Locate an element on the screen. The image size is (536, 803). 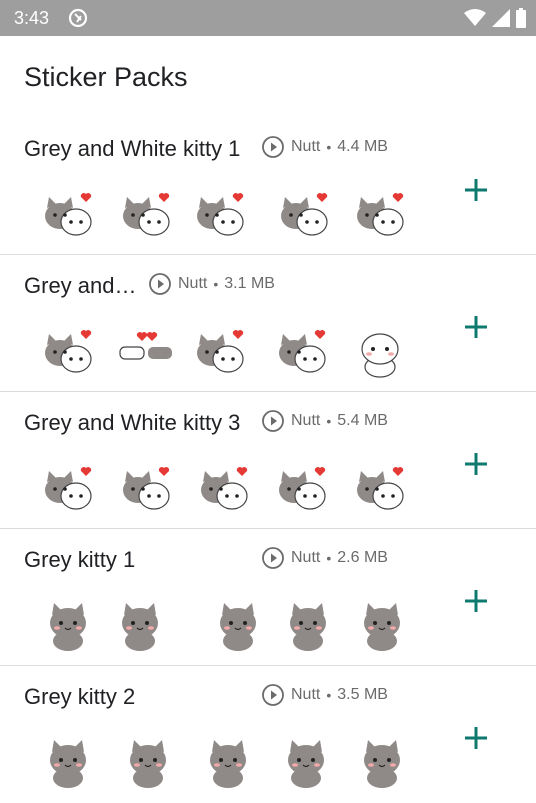
notification-icon is located at coordinates (78, 18).